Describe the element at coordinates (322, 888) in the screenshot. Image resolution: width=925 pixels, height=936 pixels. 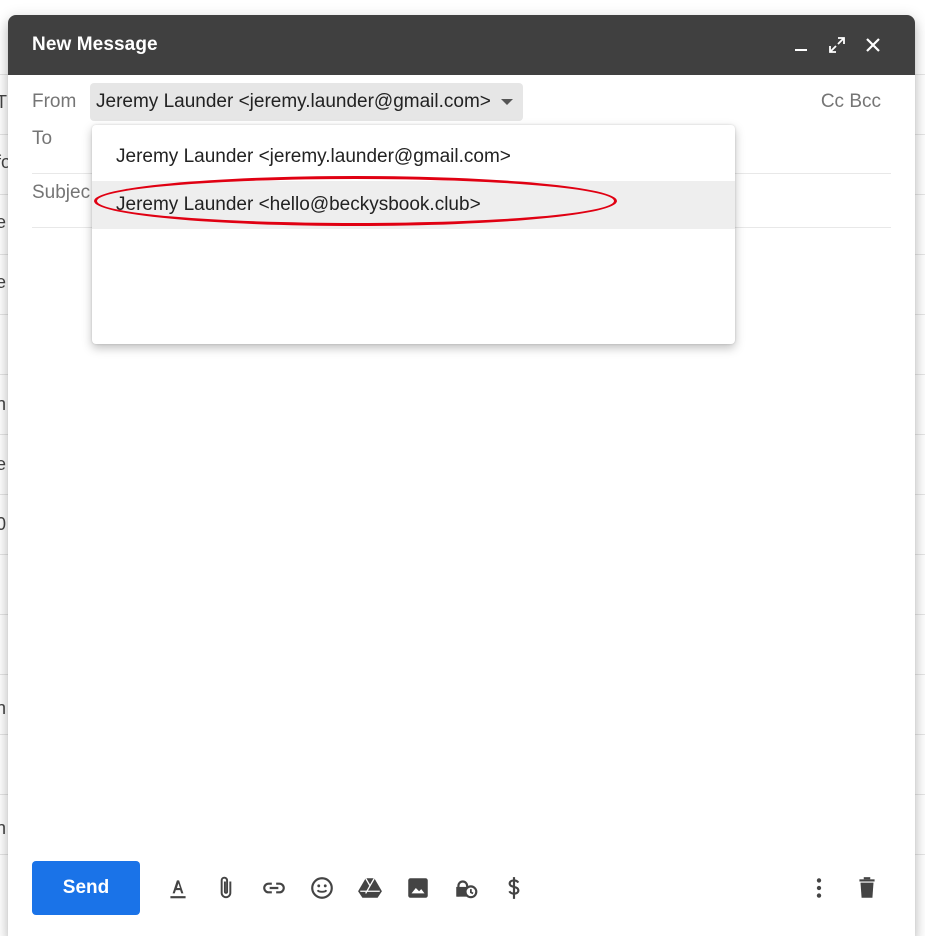
I see `emoji-icon` at that location.